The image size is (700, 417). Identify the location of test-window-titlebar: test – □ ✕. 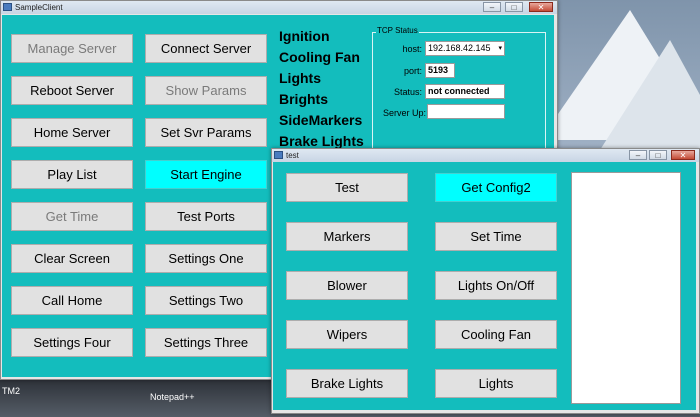
(485, 155).